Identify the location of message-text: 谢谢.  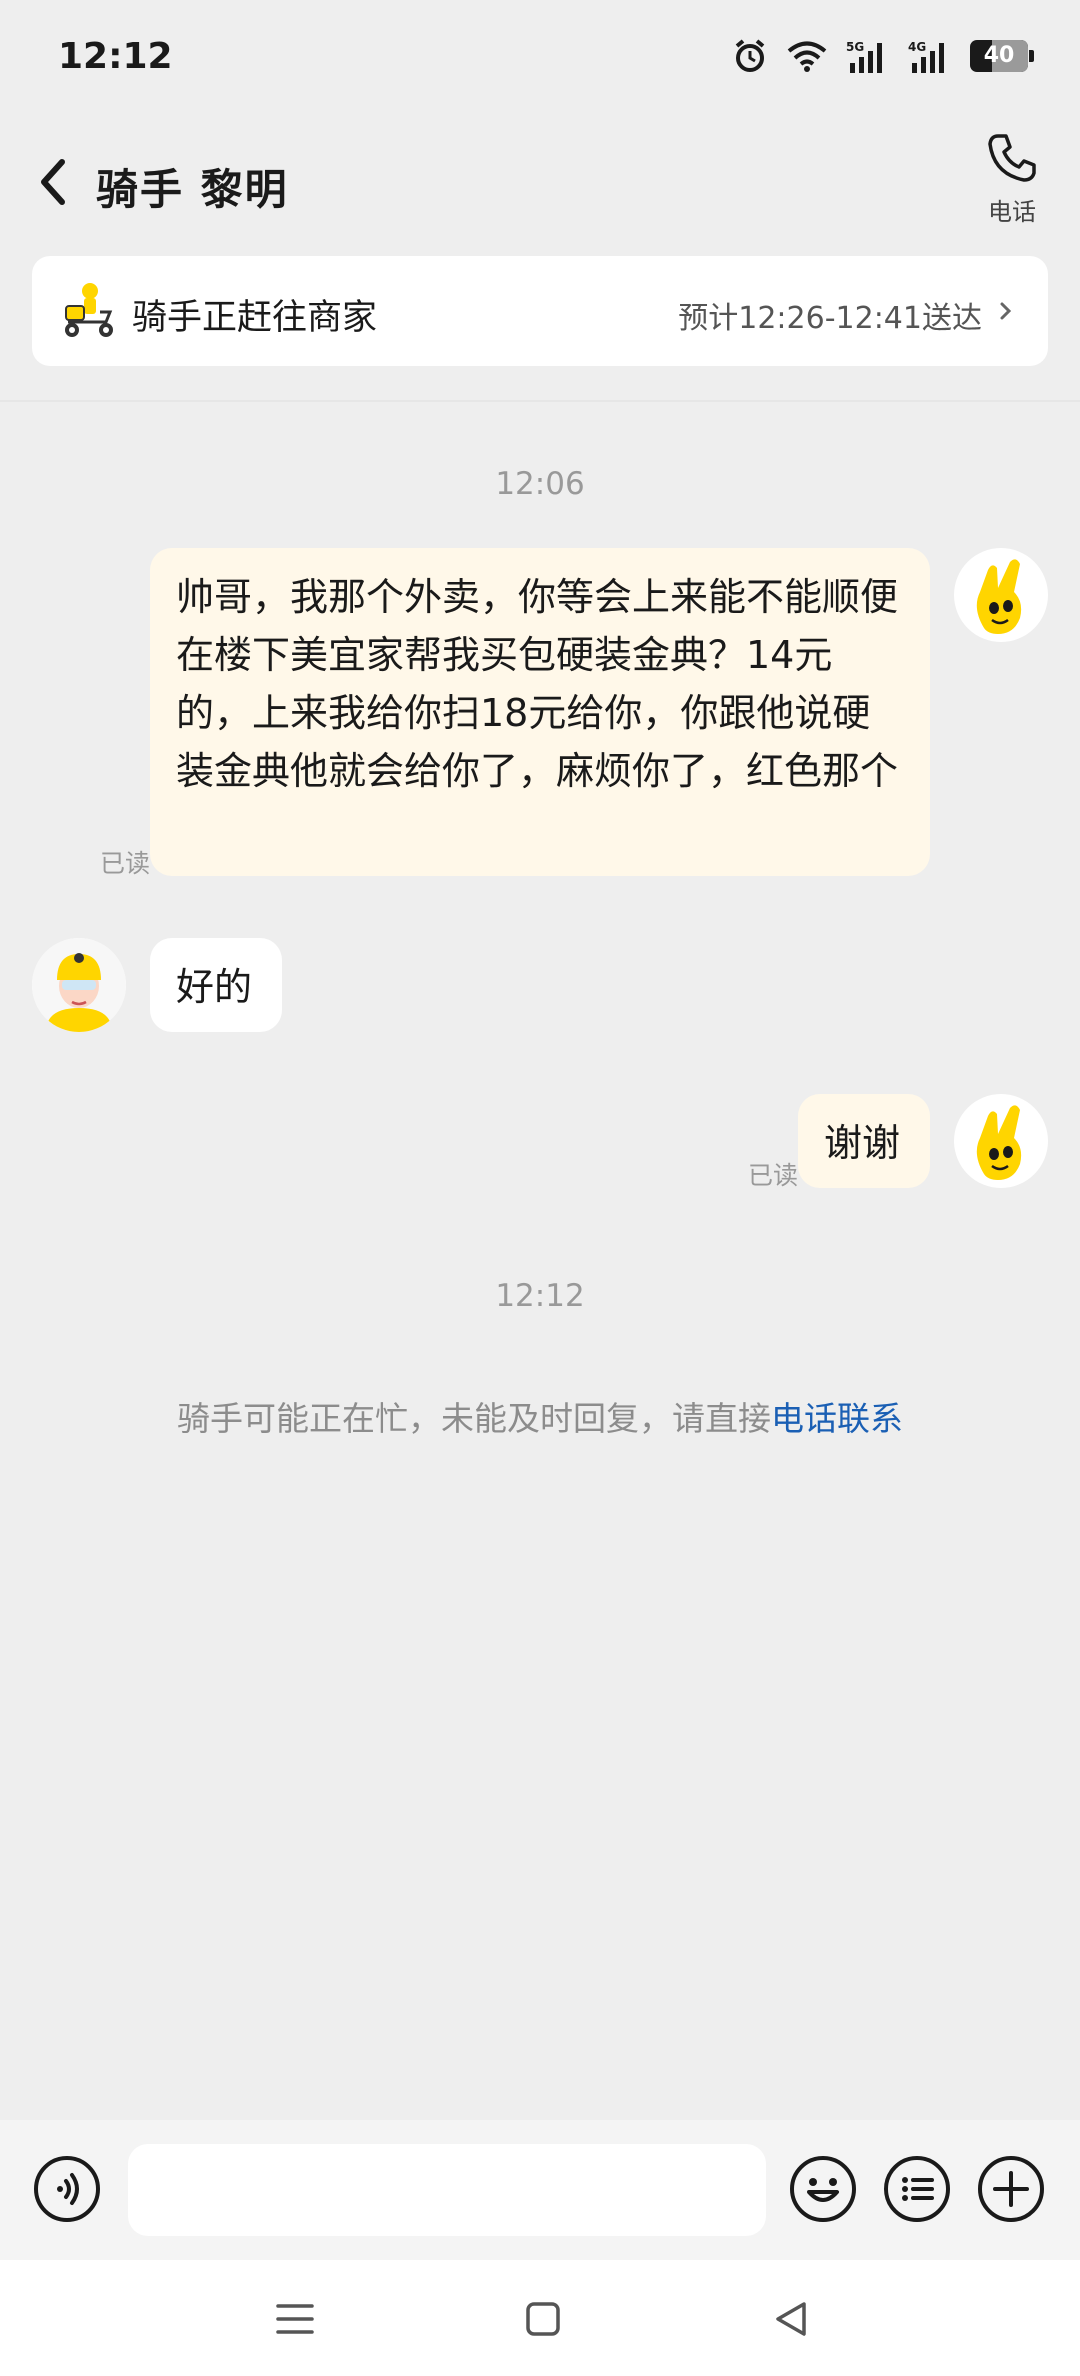
(862, 1143).